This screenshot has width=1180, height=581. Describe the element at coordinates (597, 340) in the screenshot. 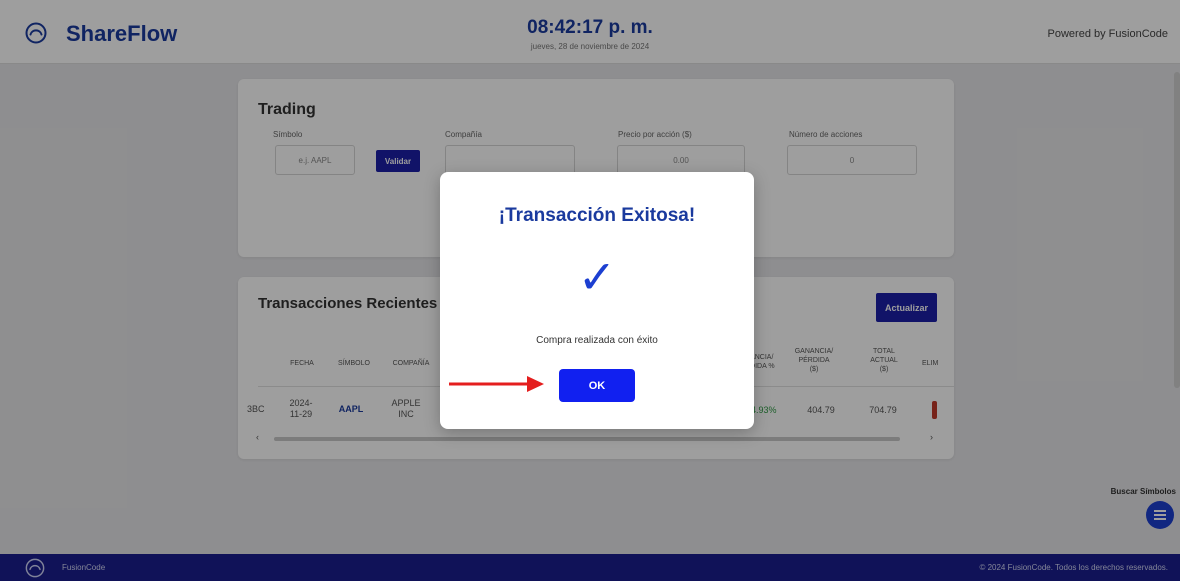

I see `dialog-message: Compra realizada con éxito` at that location.